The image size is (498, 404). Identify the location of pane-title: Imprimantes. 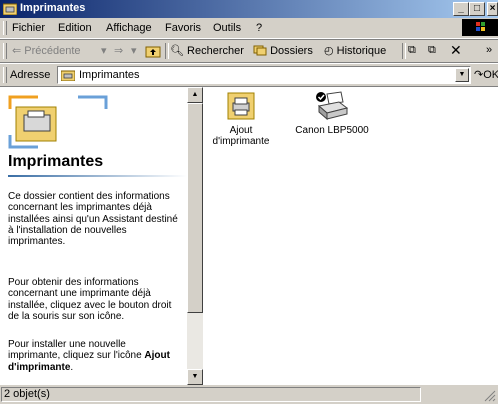
(56, 161).